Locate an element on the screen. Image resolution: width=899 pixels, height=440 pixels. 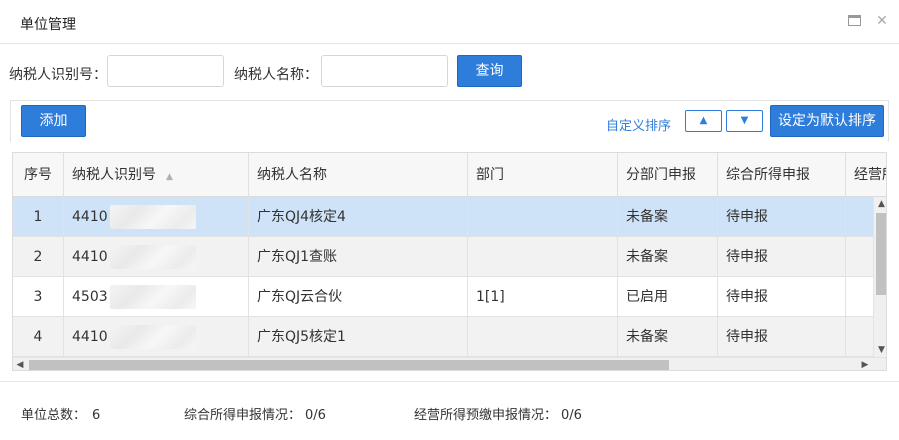
cell-index: 3 is located at coordinates (38, 297).